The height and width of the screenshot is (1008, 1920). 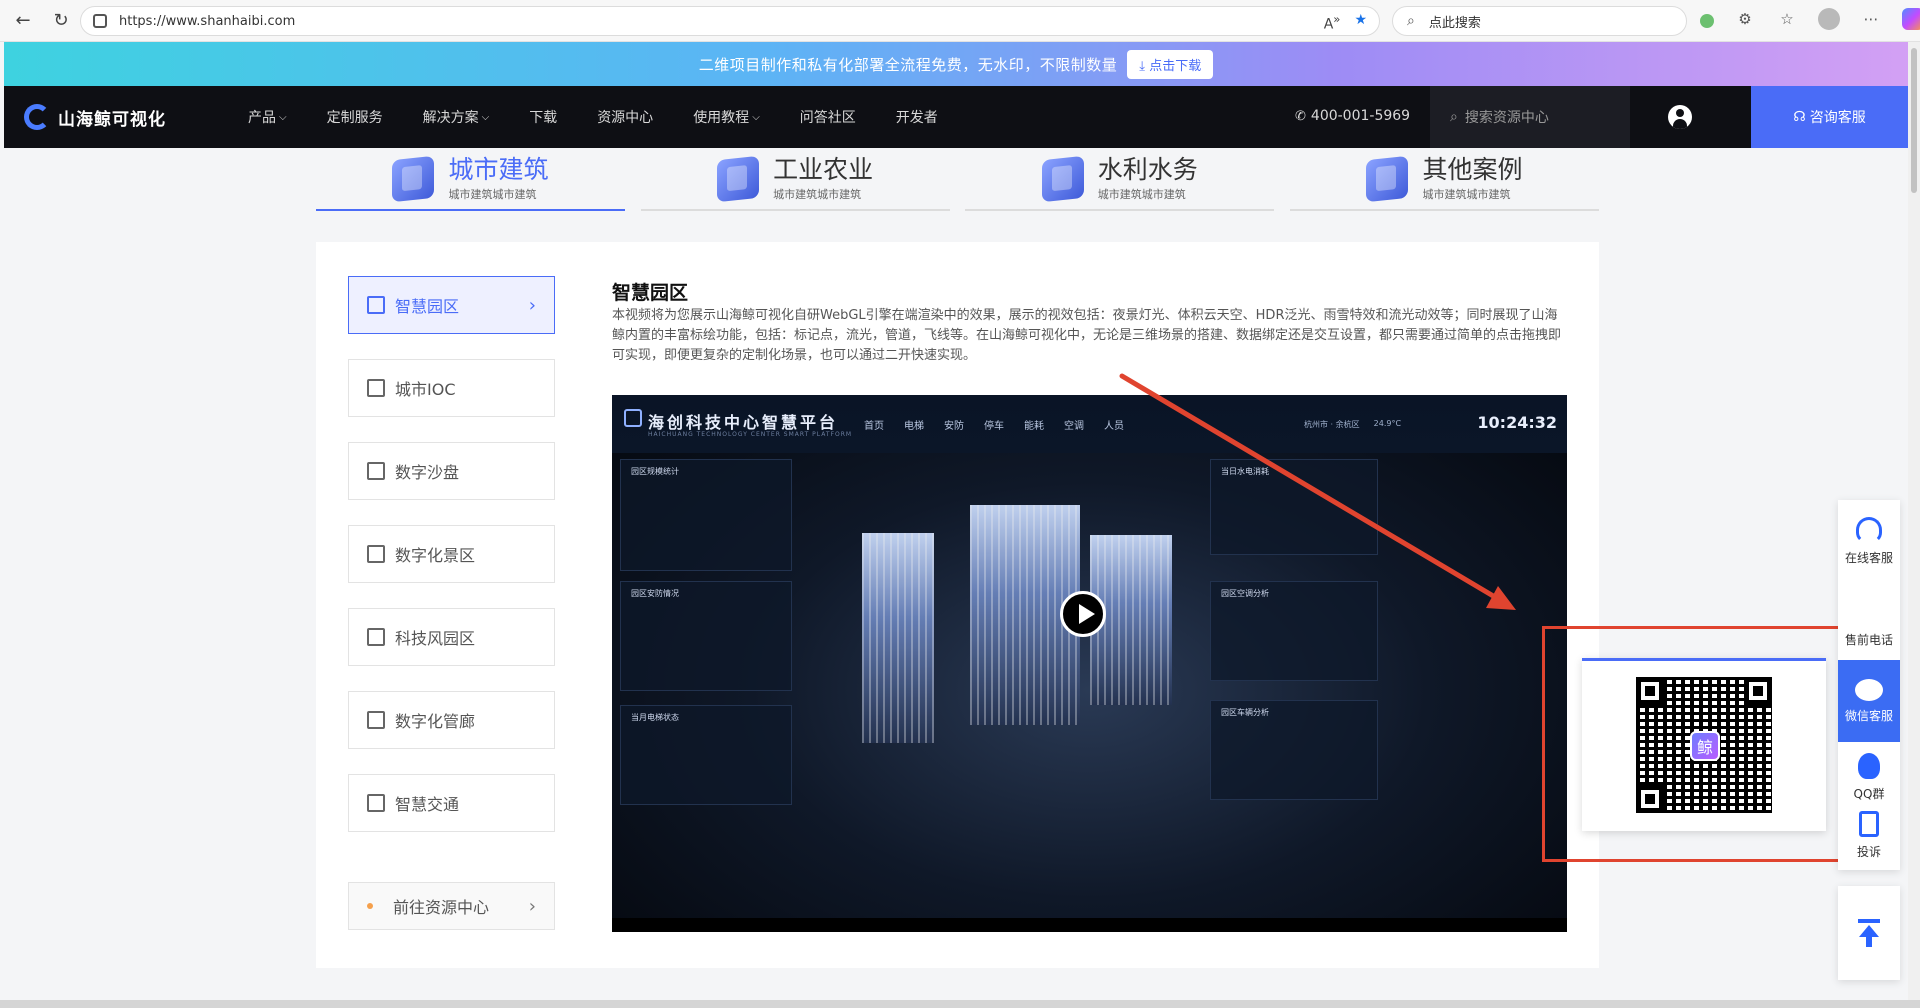 What do you see at coordinates (917, 117) in the screenshot?
I see `nav-item-developer: 开发者` at bounding box center [917, 117].